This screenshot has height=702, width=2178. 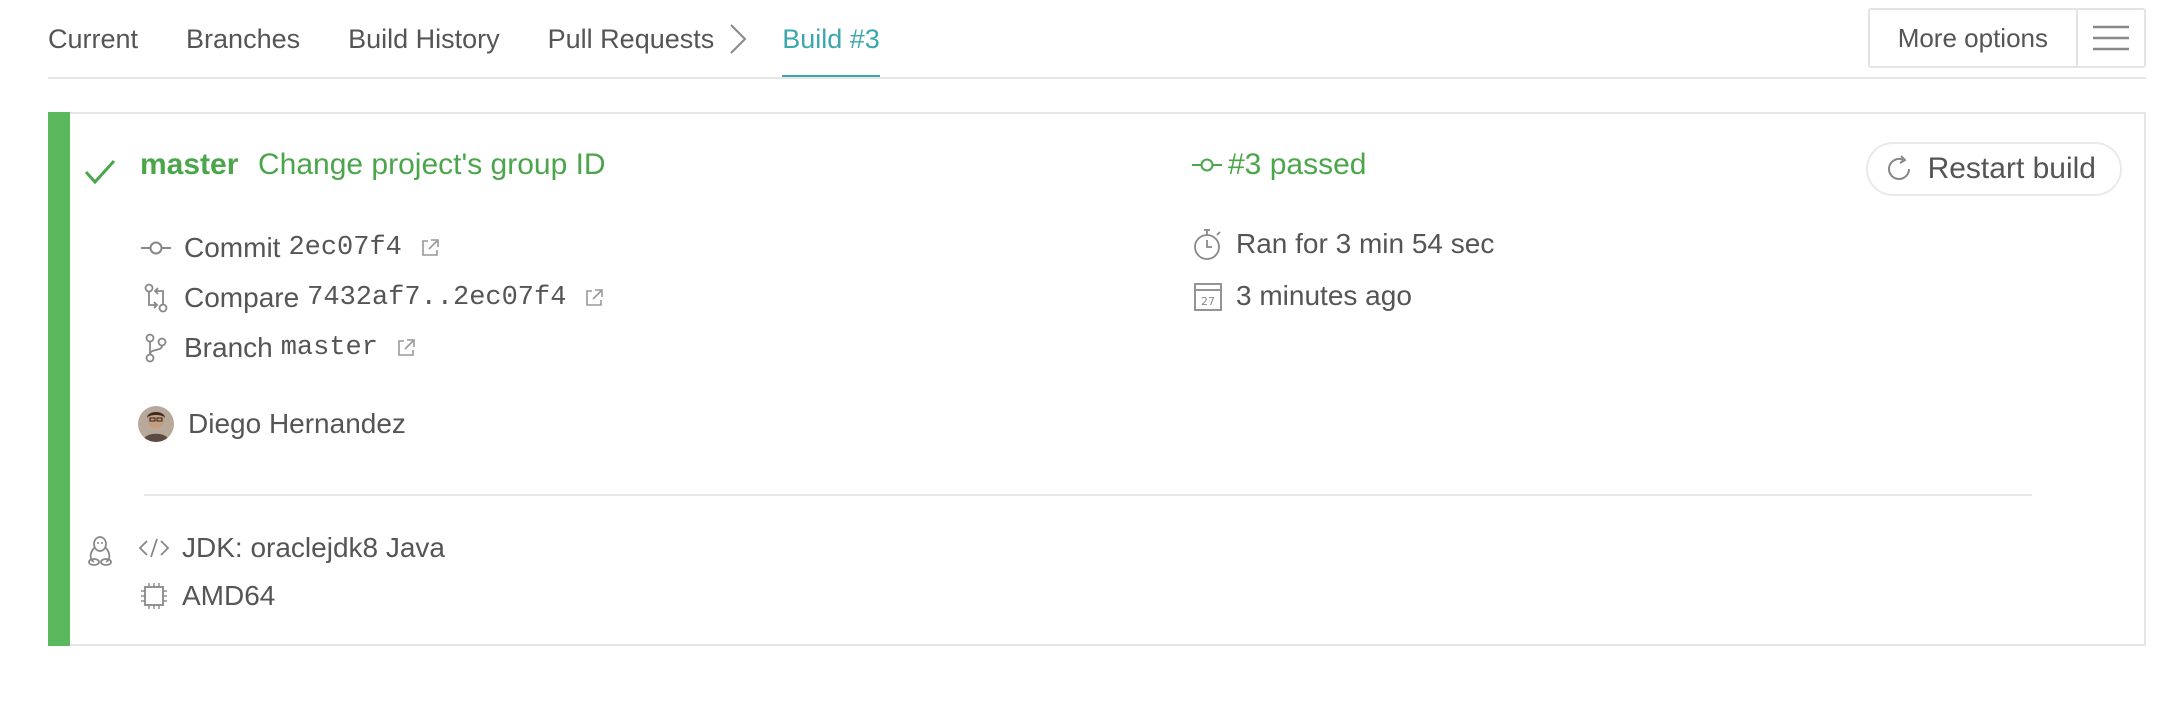 I want to click on commit-sha: 2ec07f4, so click(x=344, y=248).